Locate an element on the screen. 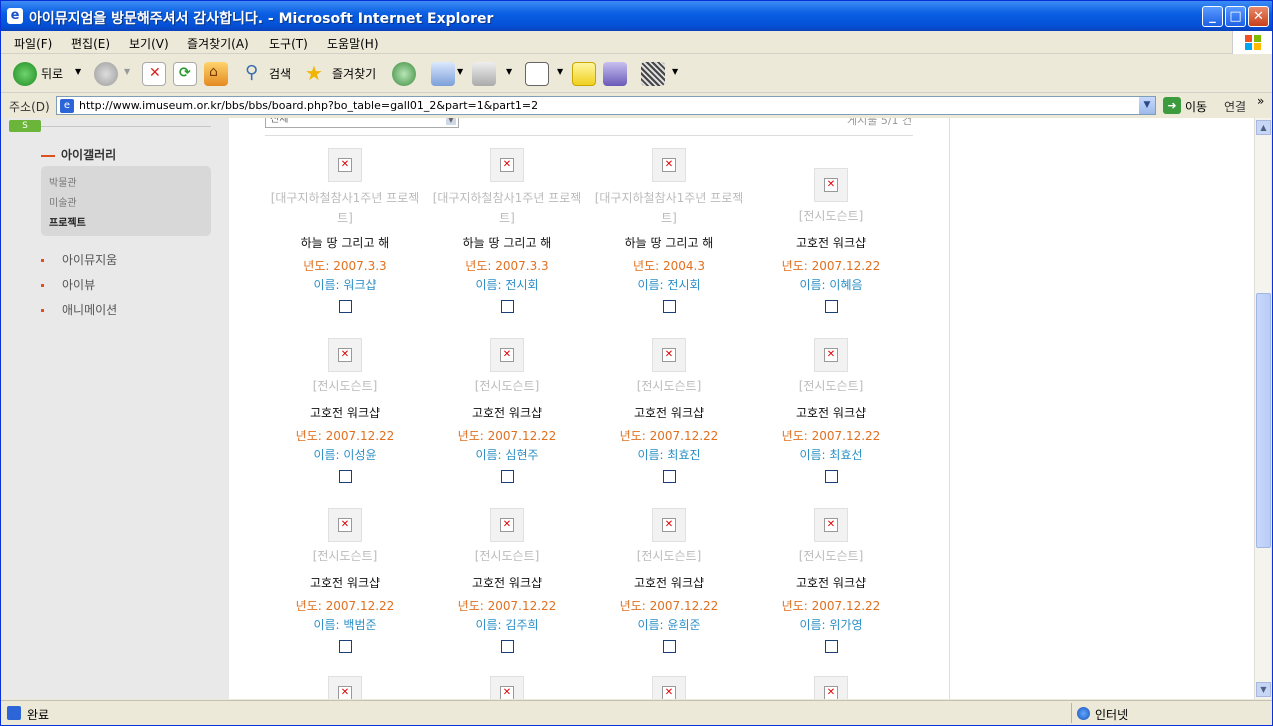 The width and height of the screenshot is (1273, 726). submenu-item-art-gallery: 미술관 is located at coordinates (63, 201).